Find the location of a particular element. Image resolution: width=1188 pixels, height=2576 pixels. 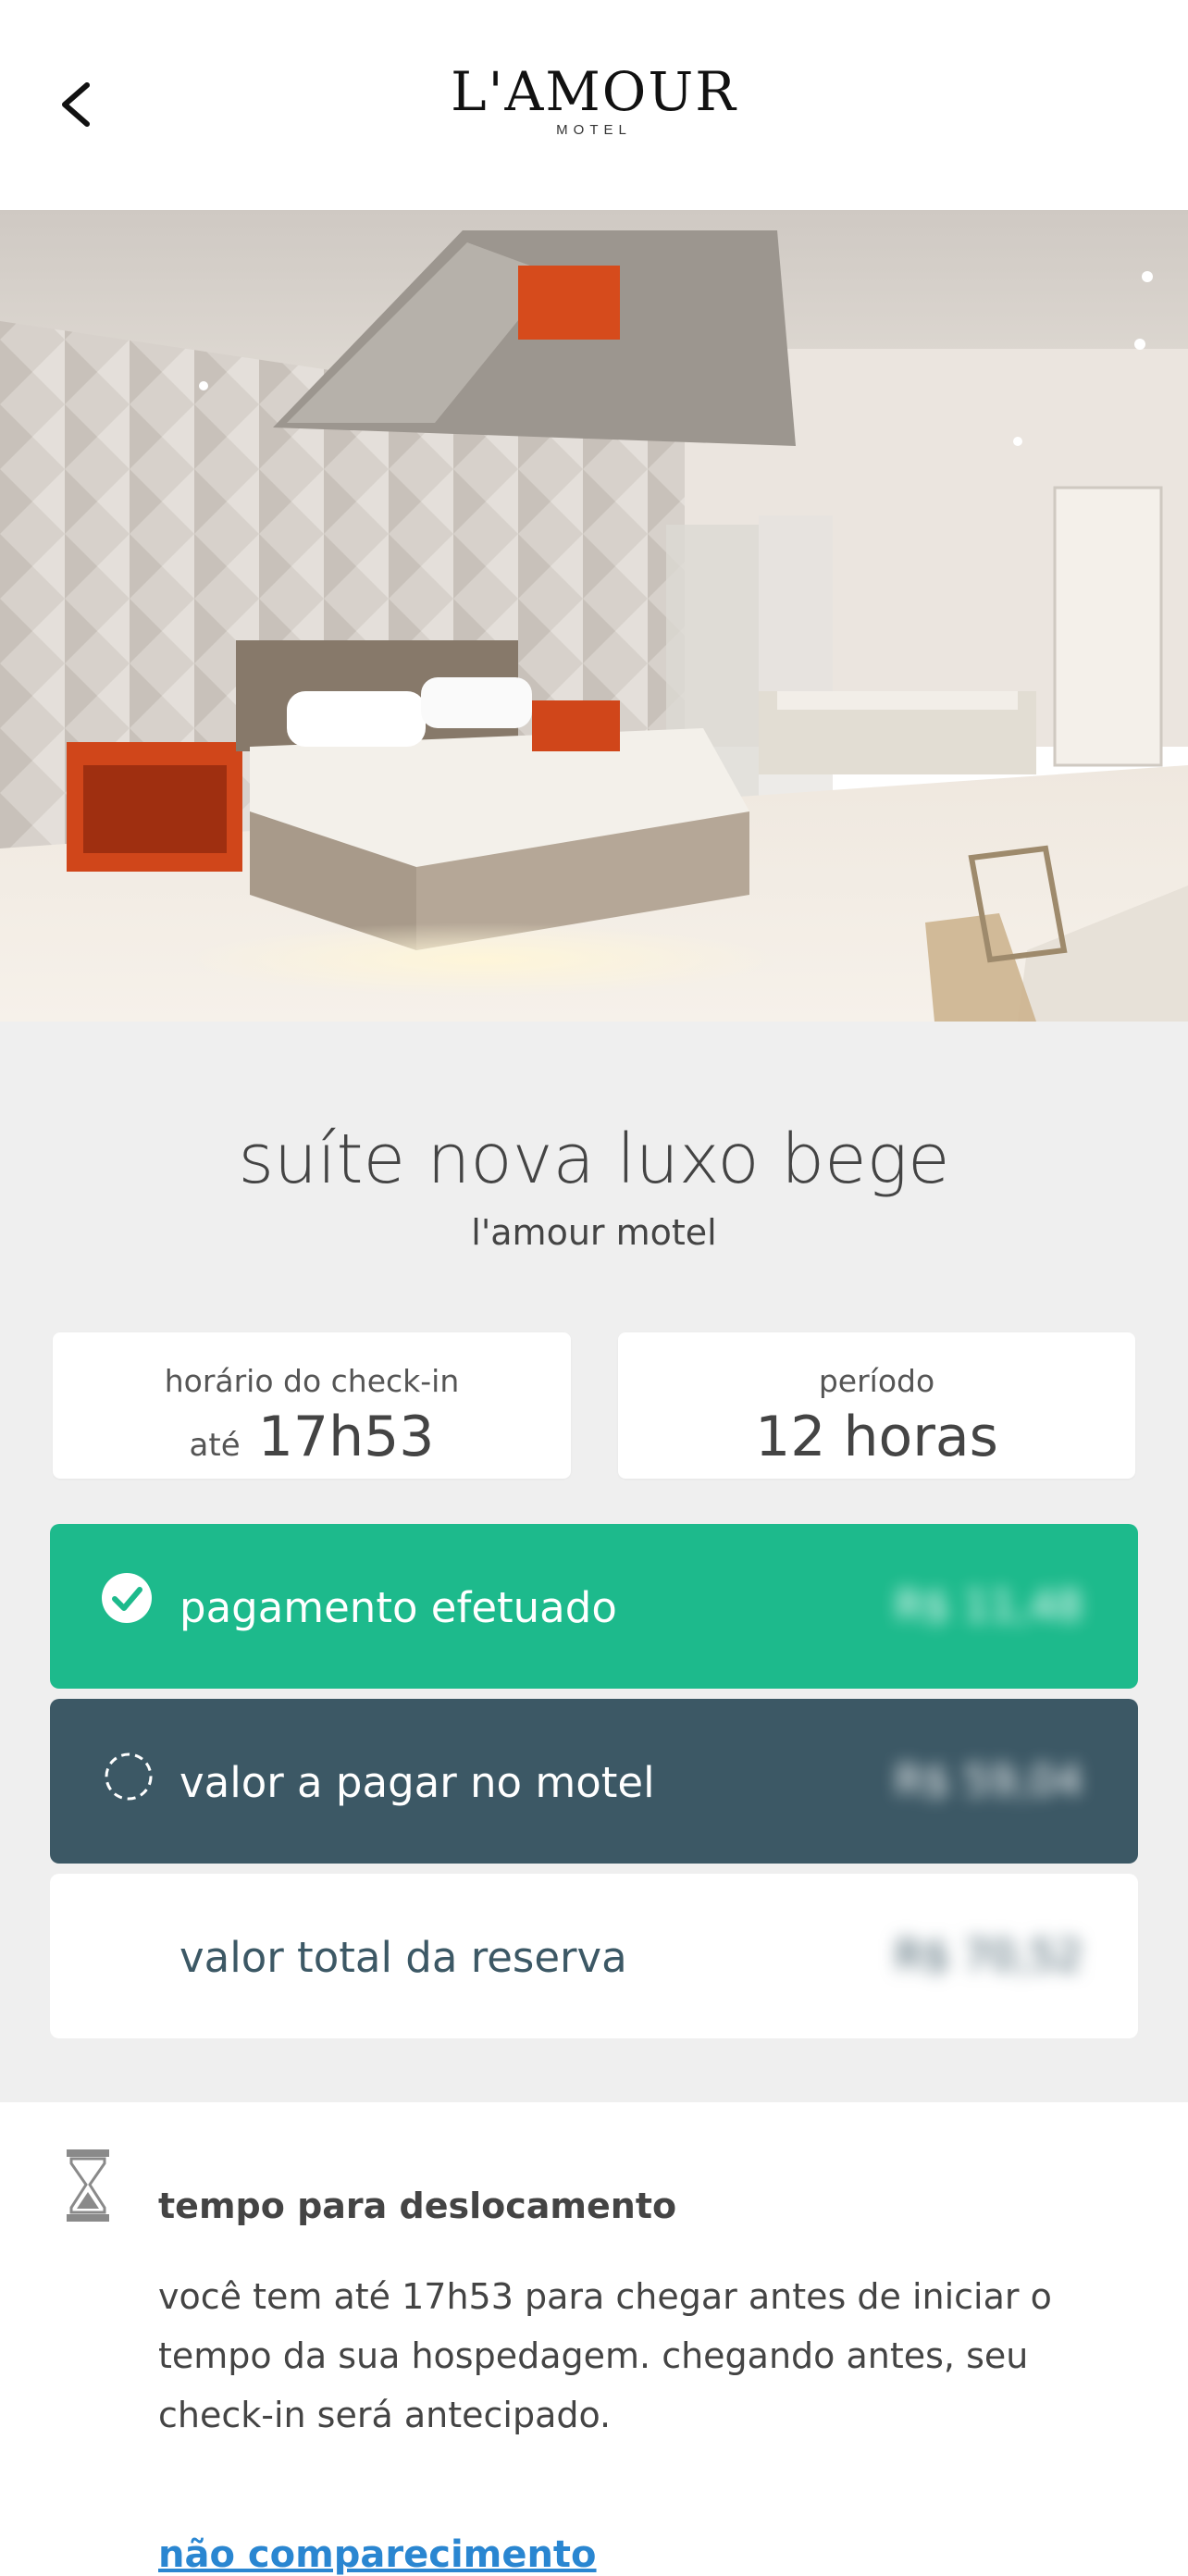

motel-name: l'amour motel is located at coordinates (594, 1233).